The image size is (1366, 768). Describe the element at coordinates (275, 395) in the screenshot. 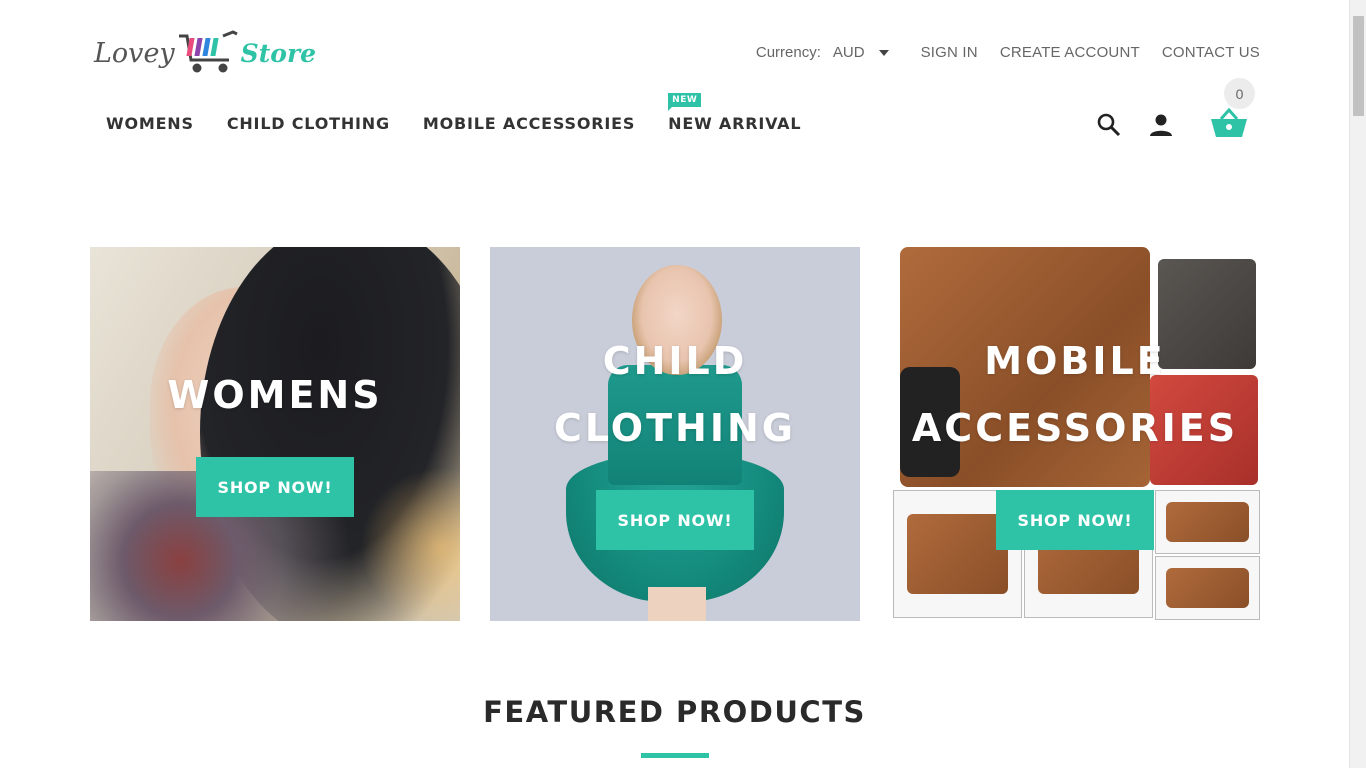

I see `banner-title-womens: WOMENS` at that location.